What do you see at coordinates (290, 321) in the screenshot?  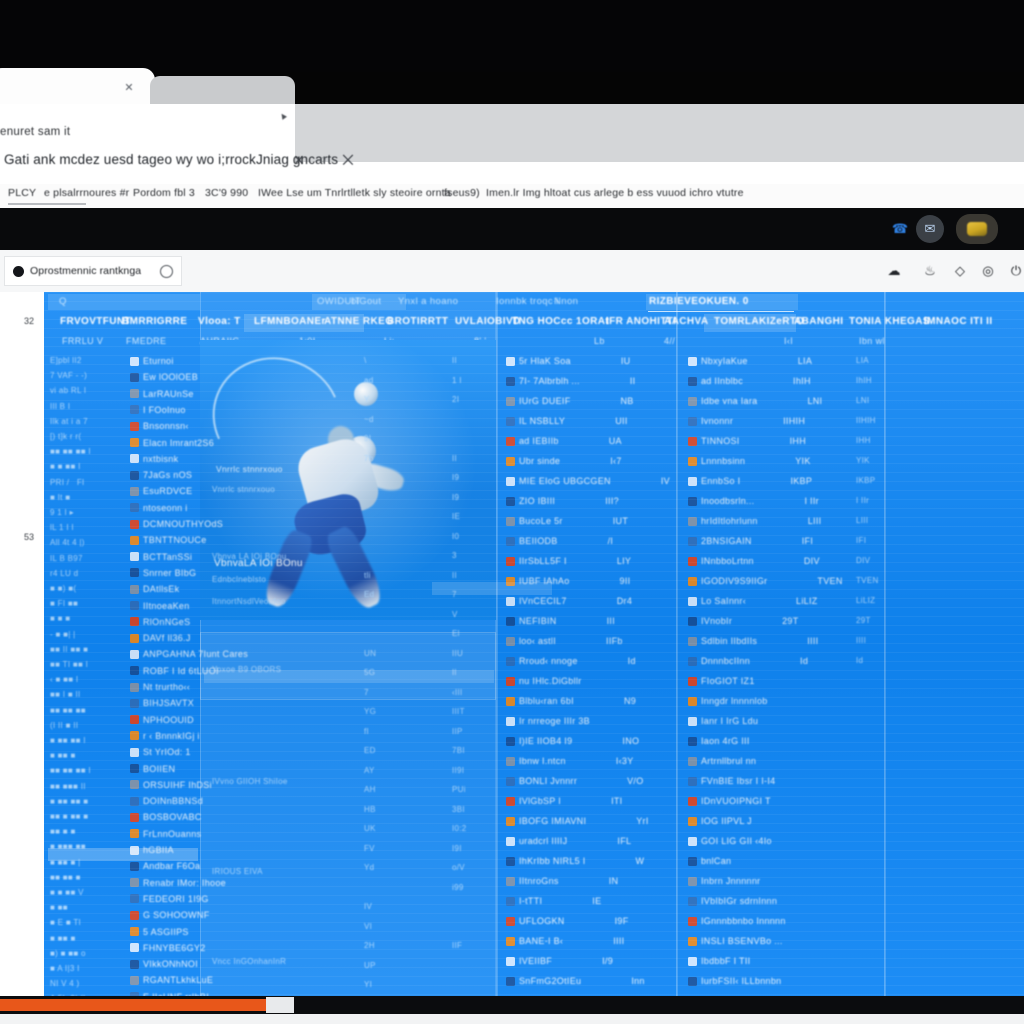 I see `column-header: LFMNBOANEr` at bounding box center [290, 321].